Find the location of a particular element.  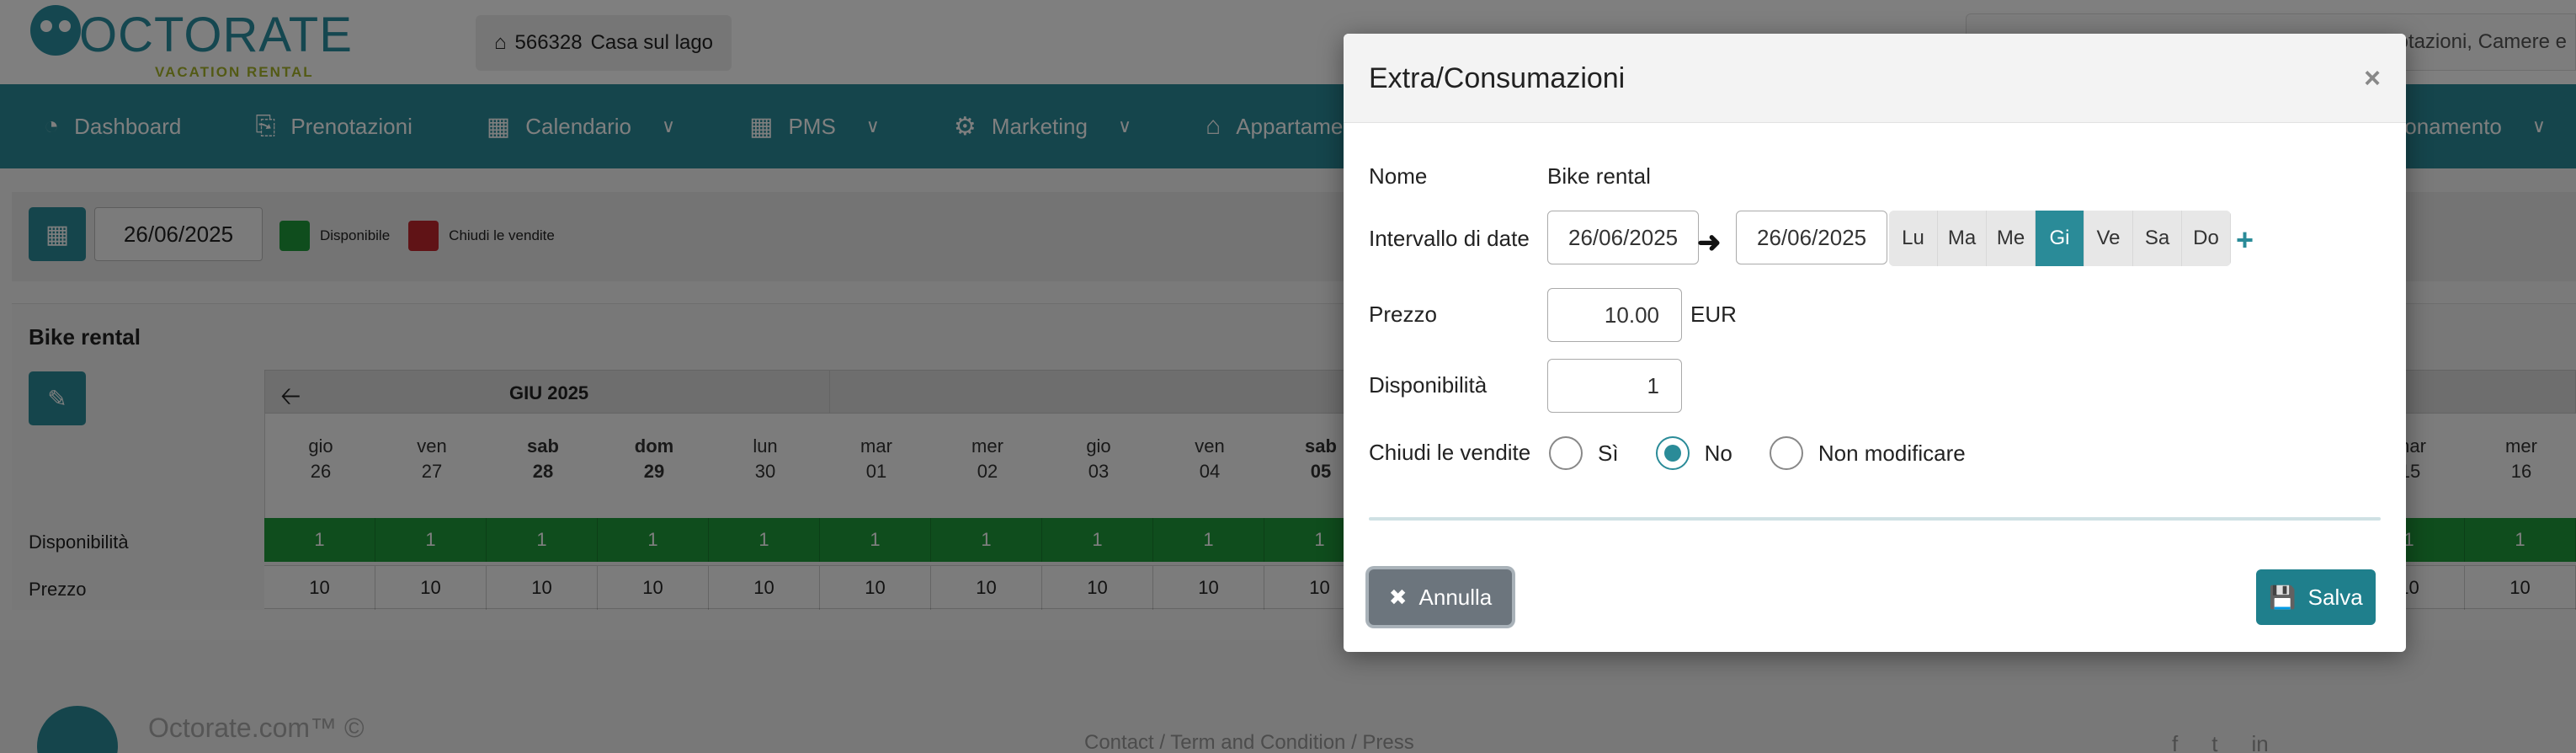

modal-title: Extra/Consumazioni is located at coordinates (1497, 78).